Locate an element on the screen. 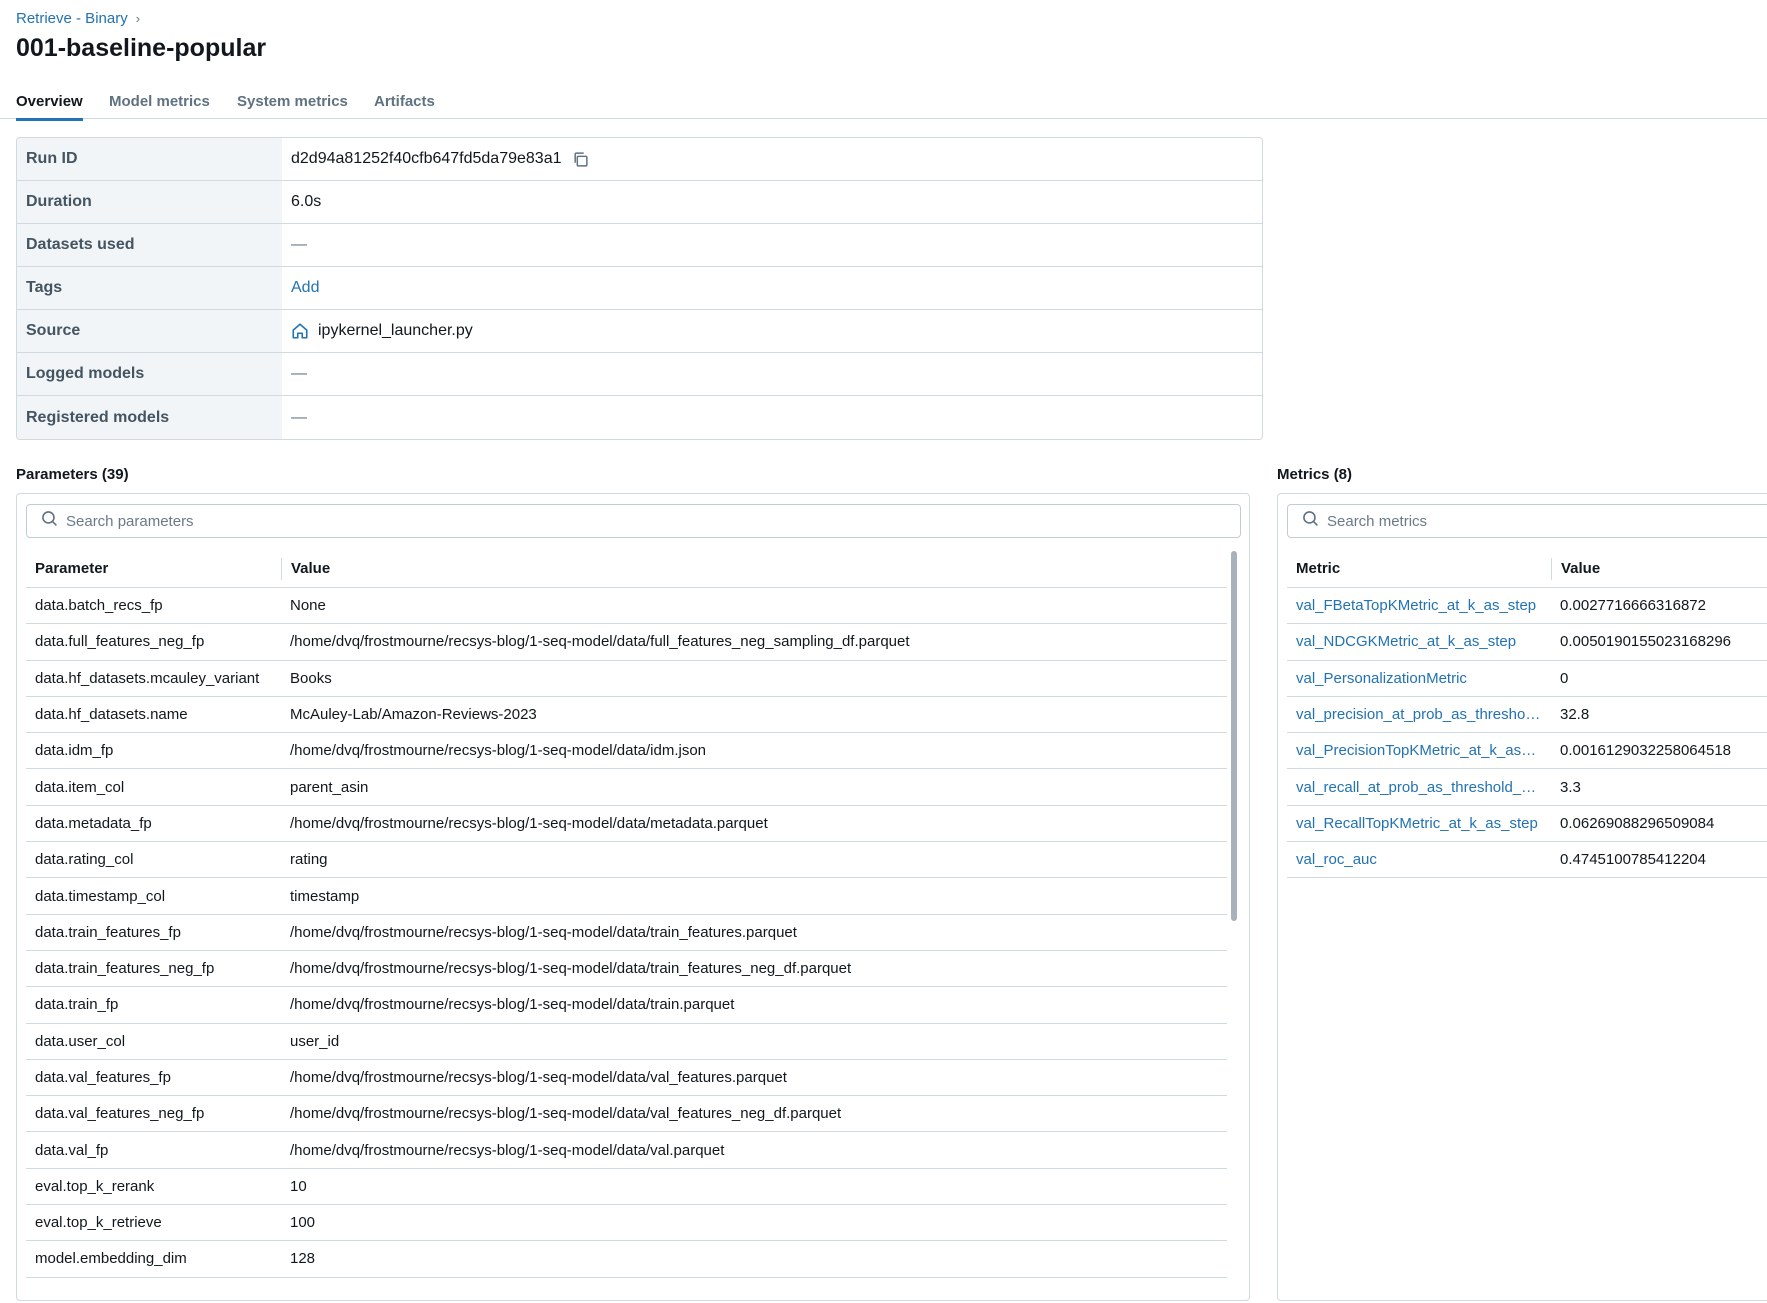 Image resolution: width=1767 pixels, height=1303 pixels. home-icon is located at coordinates (300, 331).